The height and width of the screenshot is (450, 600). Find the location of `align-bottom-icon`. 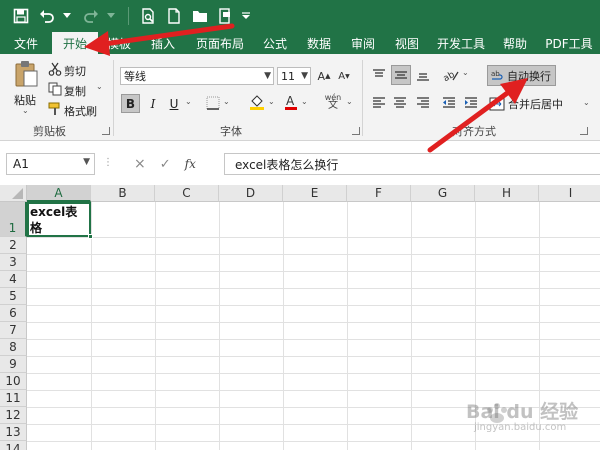

align-bottom-icon is located at coordinates (423, 75).